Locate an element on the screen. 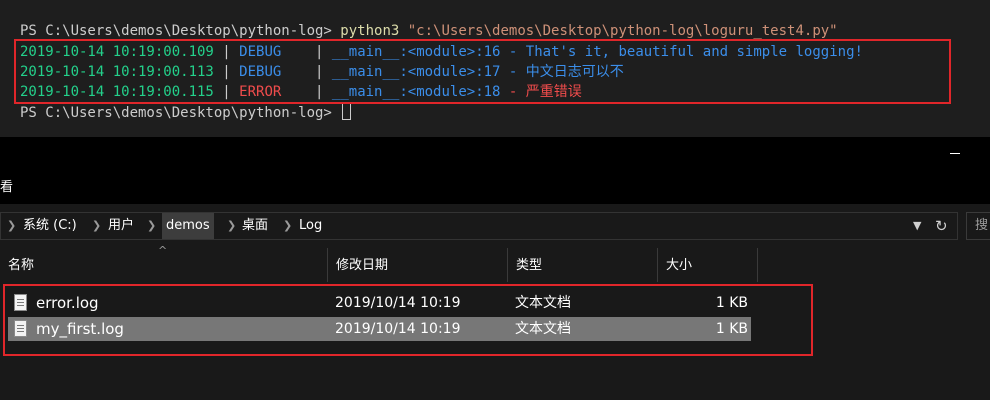 The image size is (990, 400). address-bar: ❯ 系统 (C:) ❯ 用户 ❯ demos ❯ 桌面 ❯ Log ▼ ↻ is located at coordinates (479, 226).